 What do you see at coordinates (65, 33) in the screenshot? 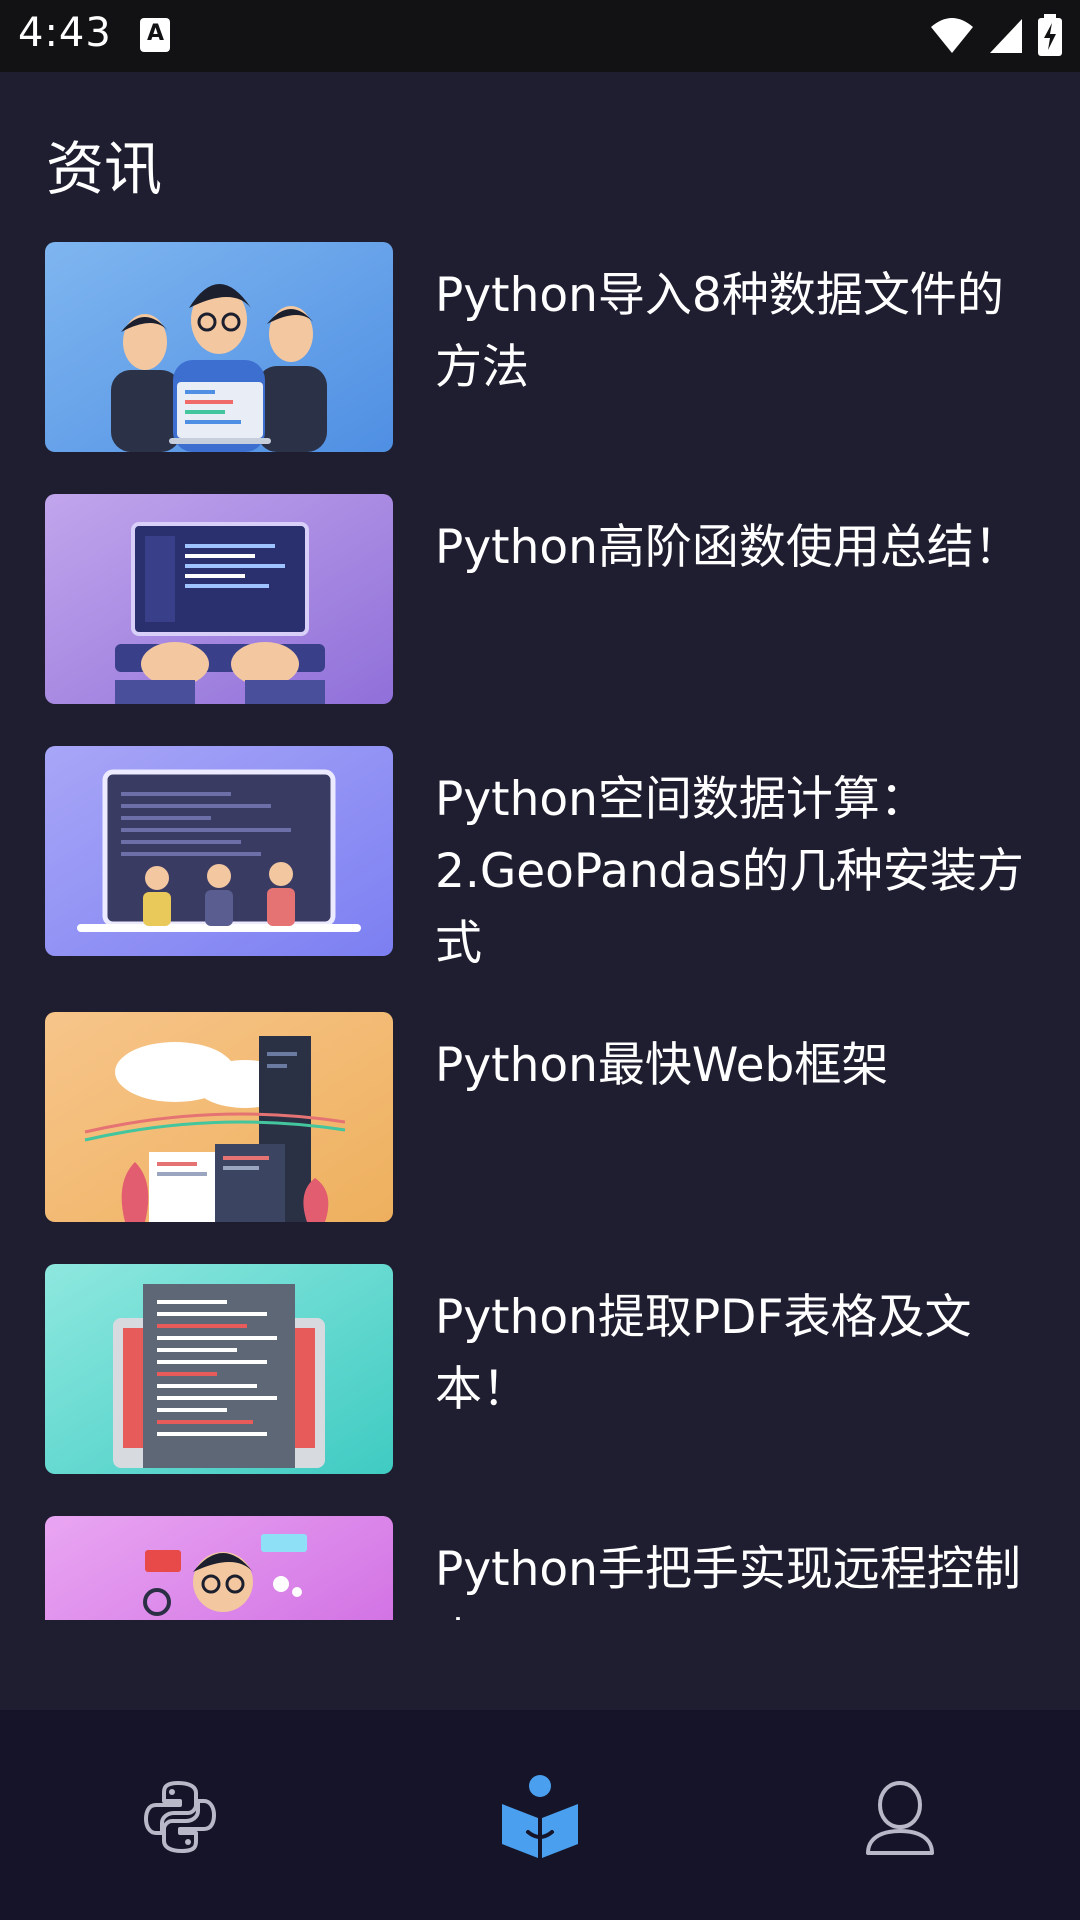
I see `status-time: 4:43` at bounding box center [65, 33].